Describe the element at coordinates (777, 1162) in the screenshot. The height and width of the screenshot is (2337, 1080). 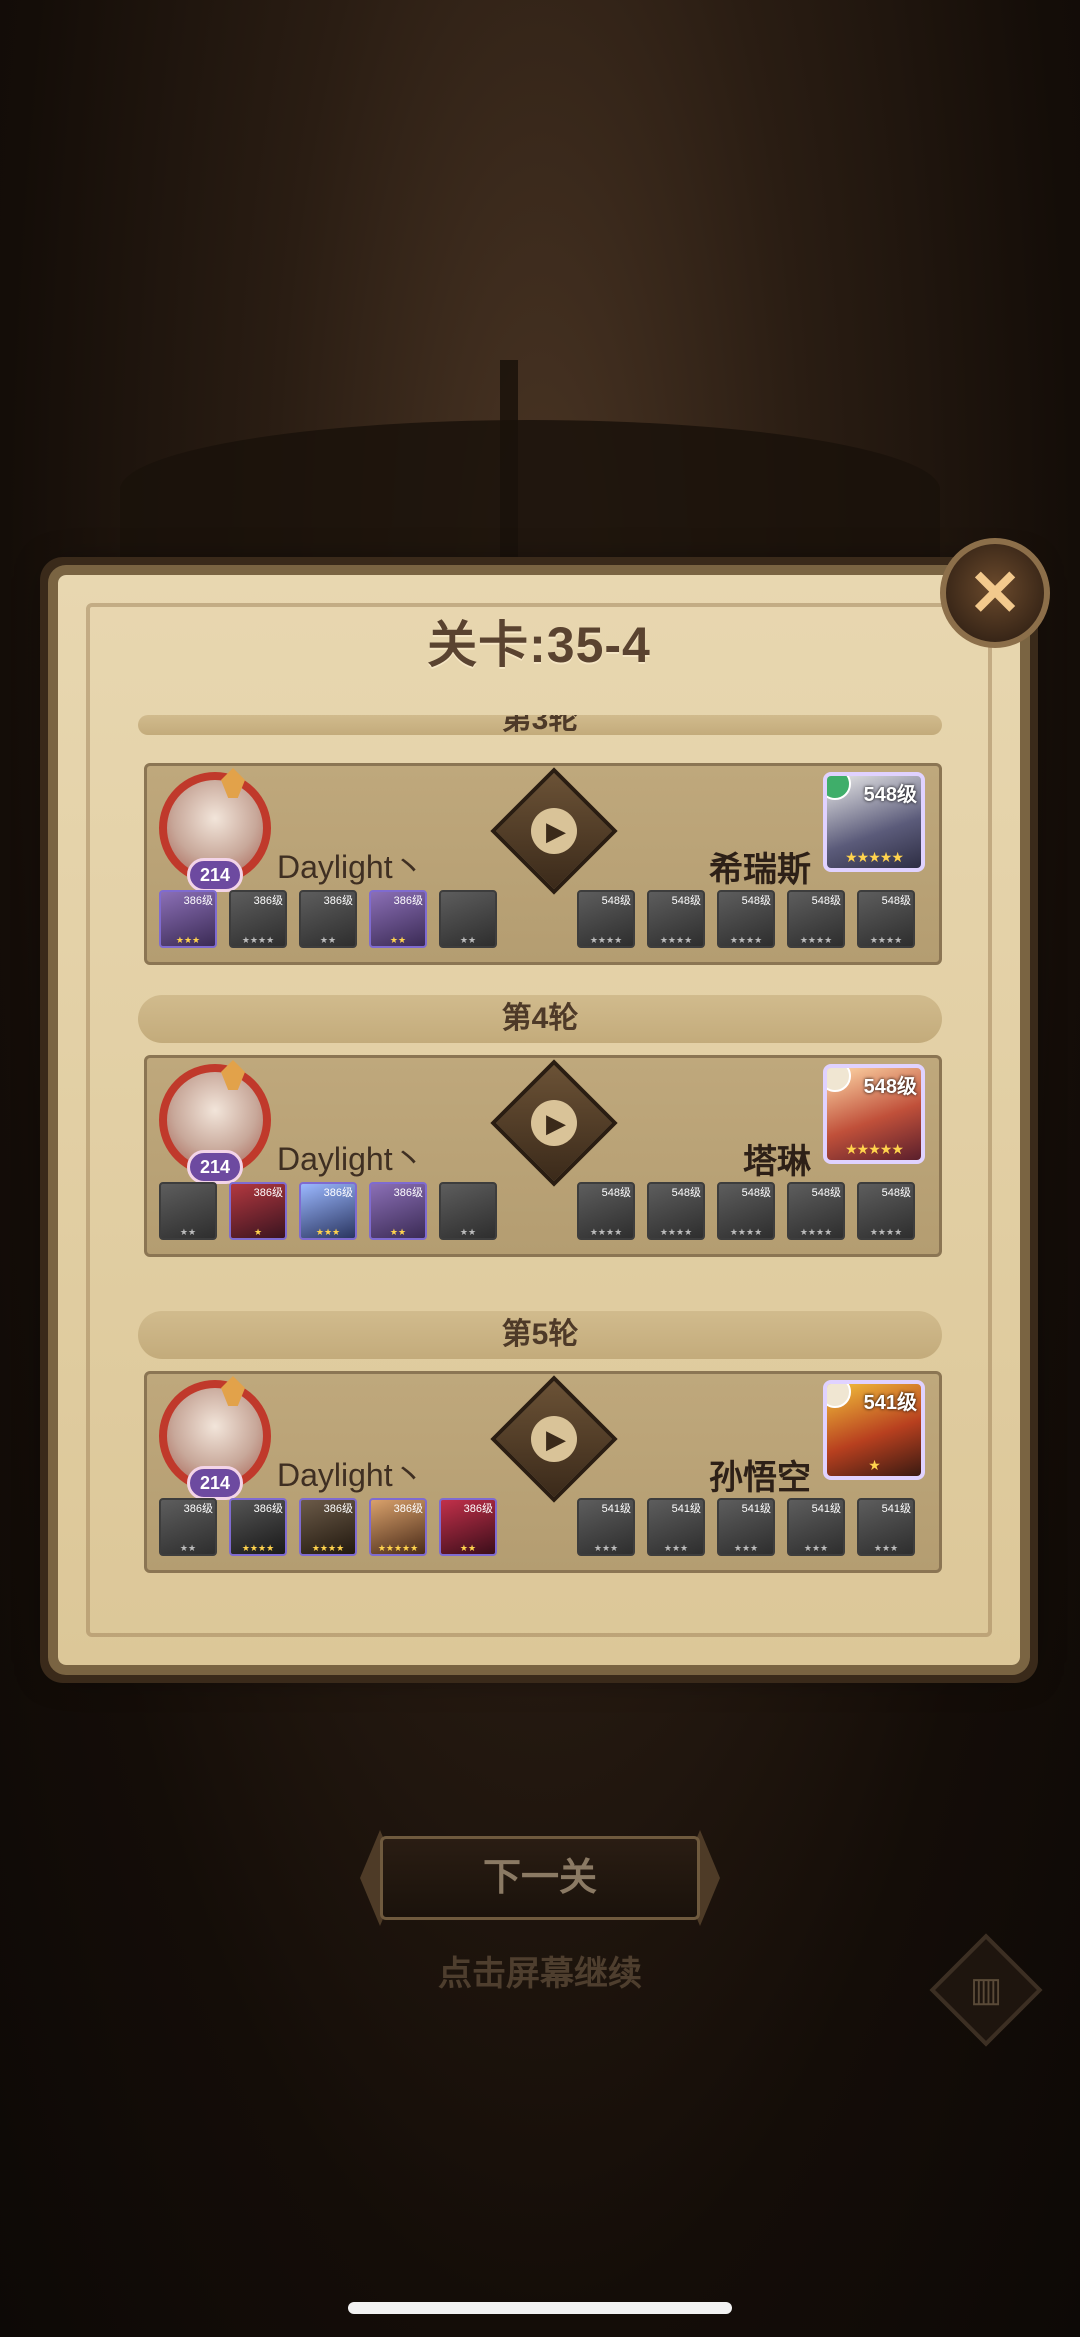
I see `boss-name: 塔琳` at that location.